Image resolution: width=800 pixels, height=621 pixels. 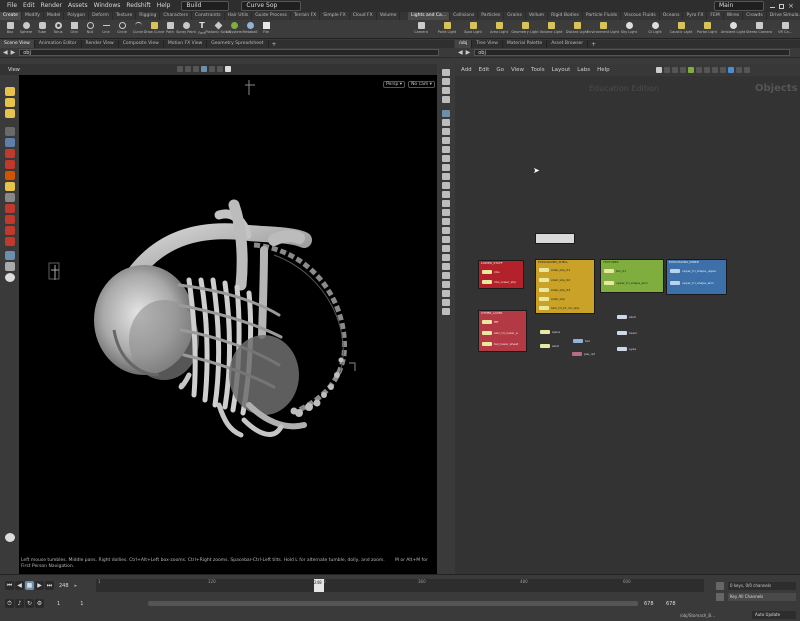 What do you see at coordinates (9, 91) in the screenshot?
I see `select-tool-icon` at bounding box center [9, 91].